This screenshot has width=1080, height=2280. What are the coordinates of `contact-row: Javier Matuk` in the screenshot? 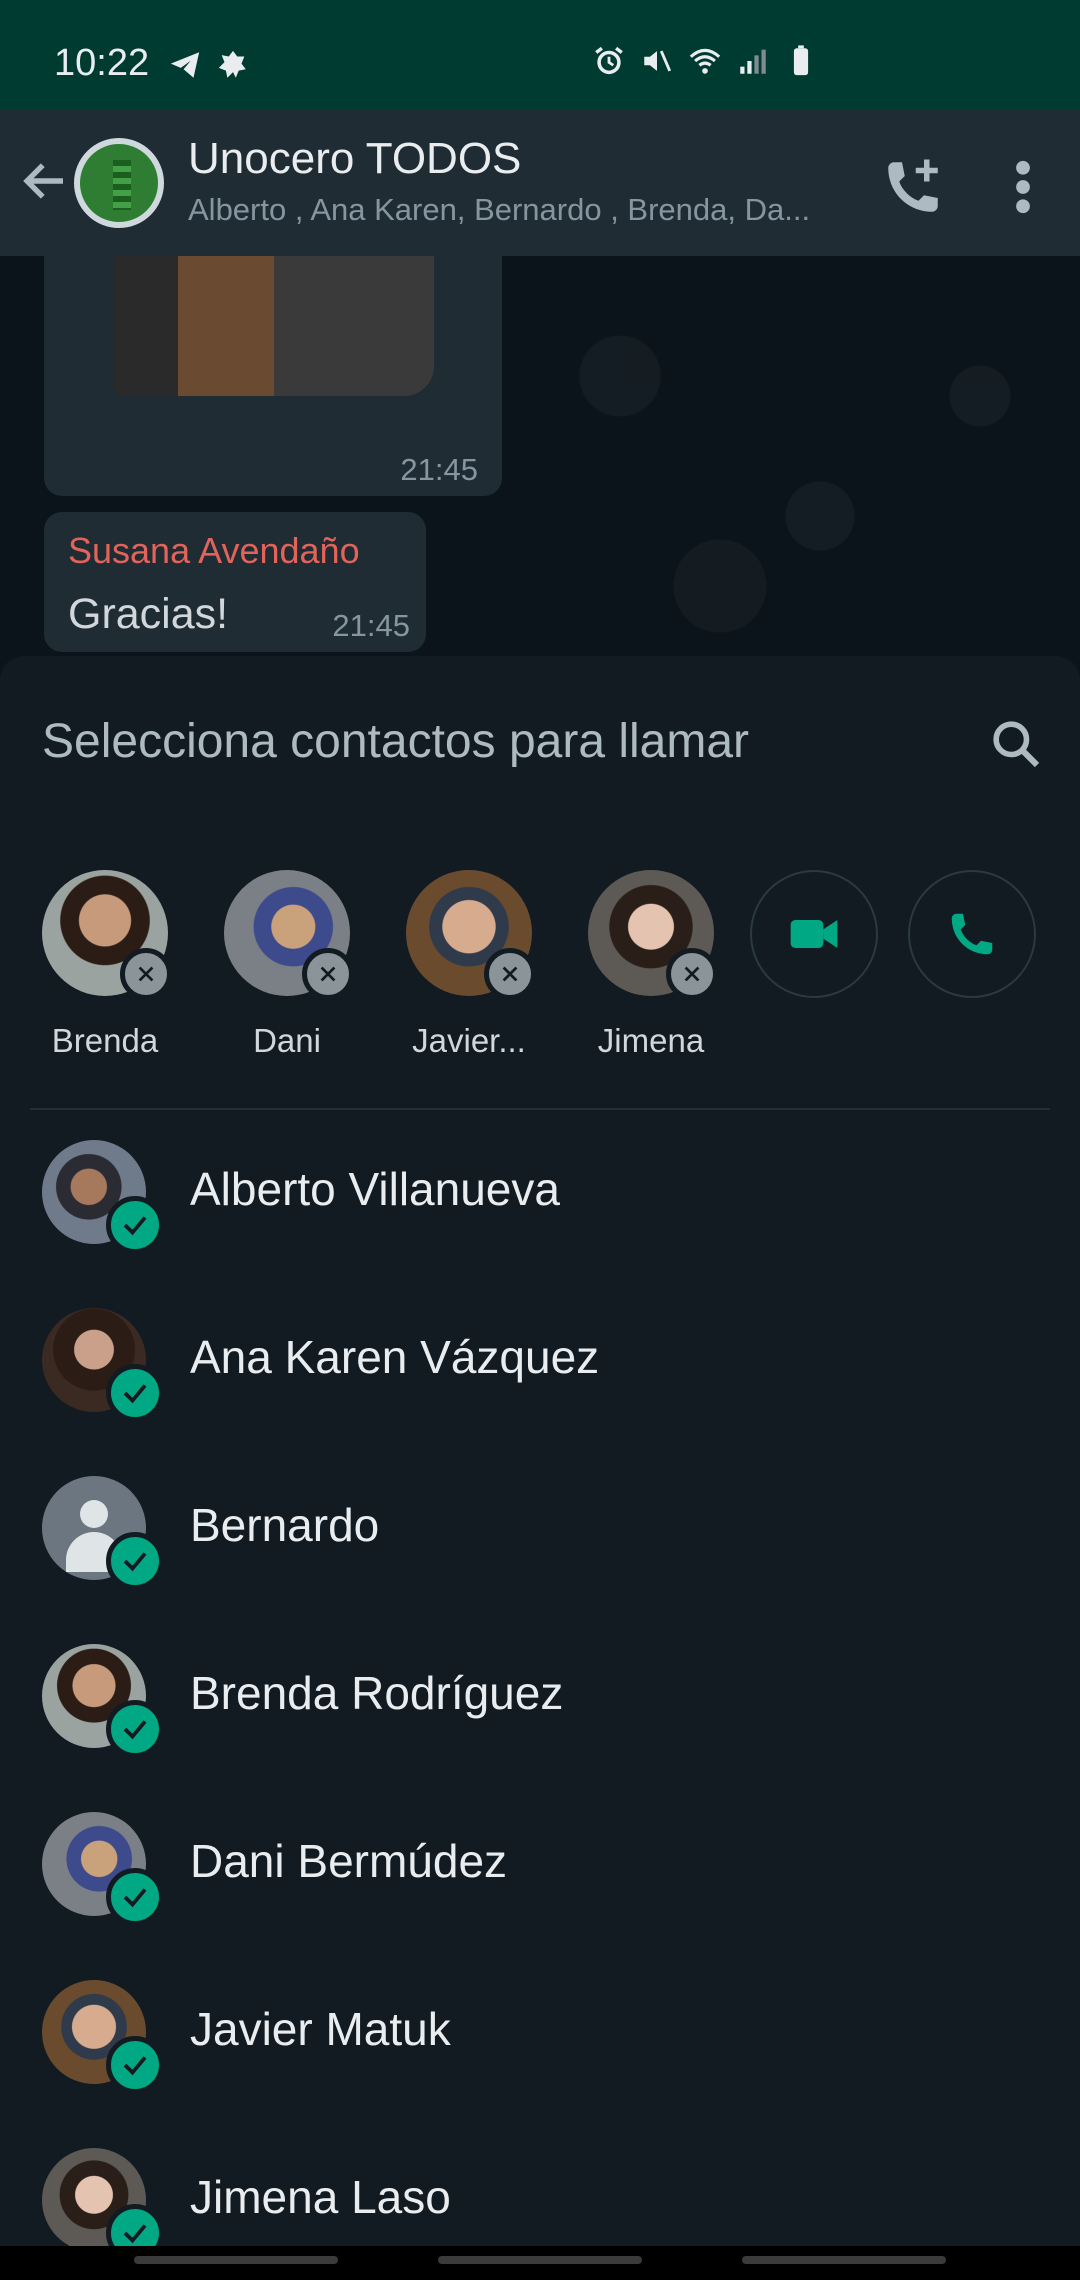 It's located at (540, 2064).